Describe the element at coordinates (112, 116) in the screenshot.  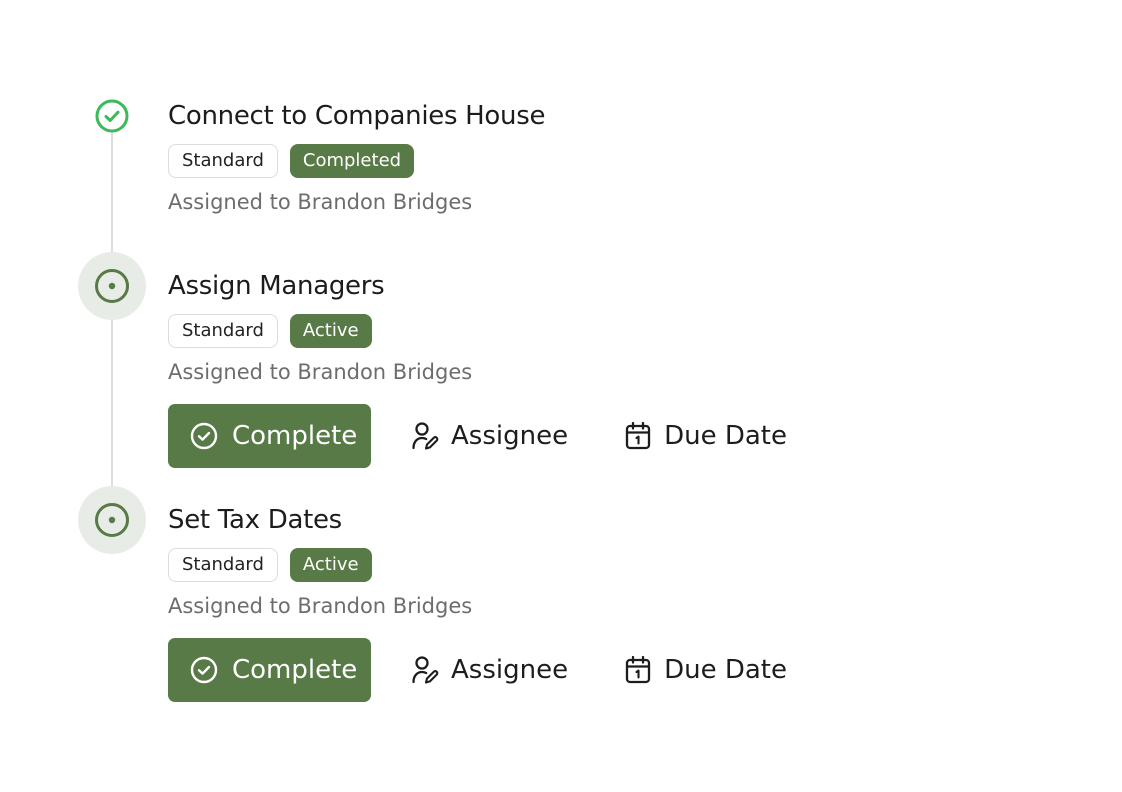
I see `completed-check-icon` at that location.